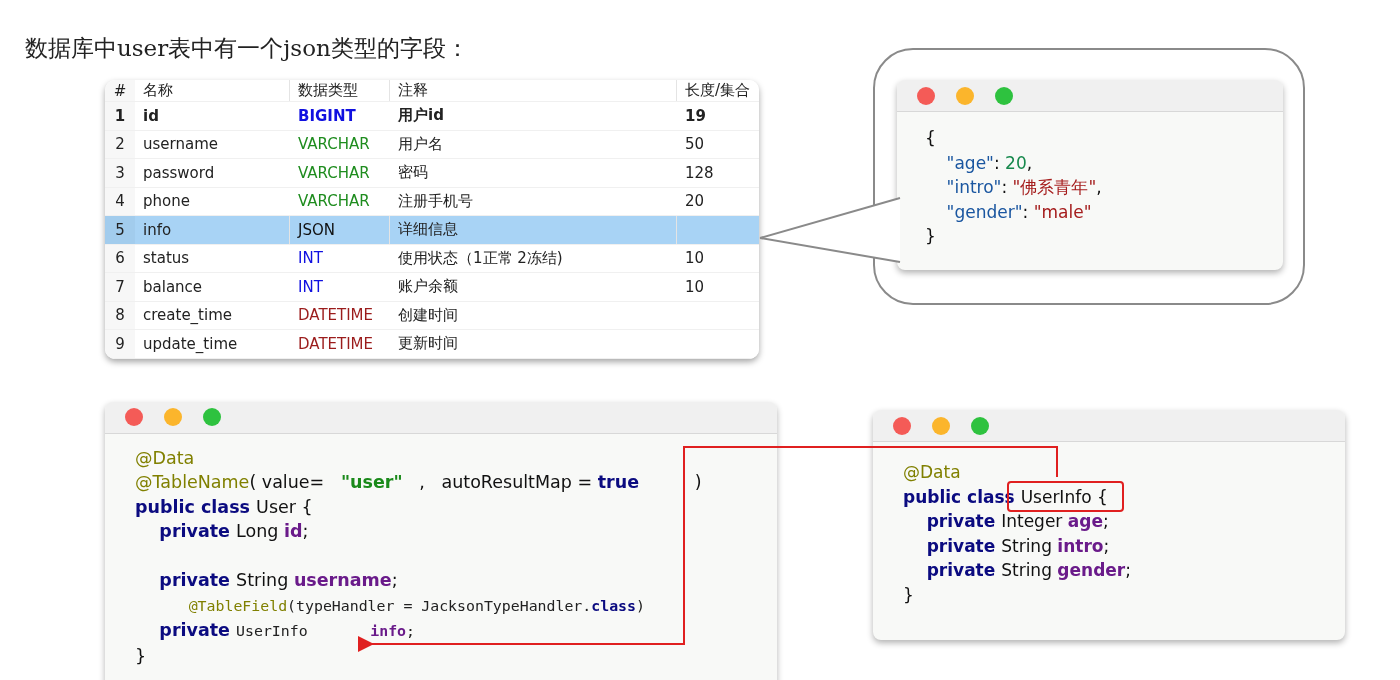 This screenshot has width=1400, height=680. I want to click on table-cell: 7, so click(120, 287).